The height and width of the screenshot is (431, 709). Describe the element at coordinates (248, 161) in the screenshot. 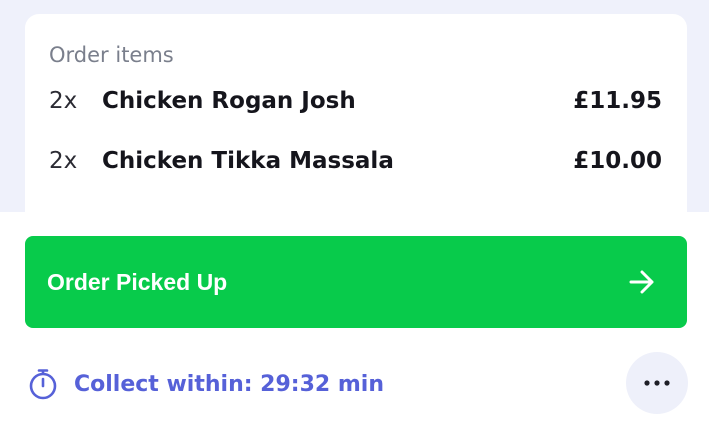

I see `item-name: Chicken Tikka Massala` at that location.